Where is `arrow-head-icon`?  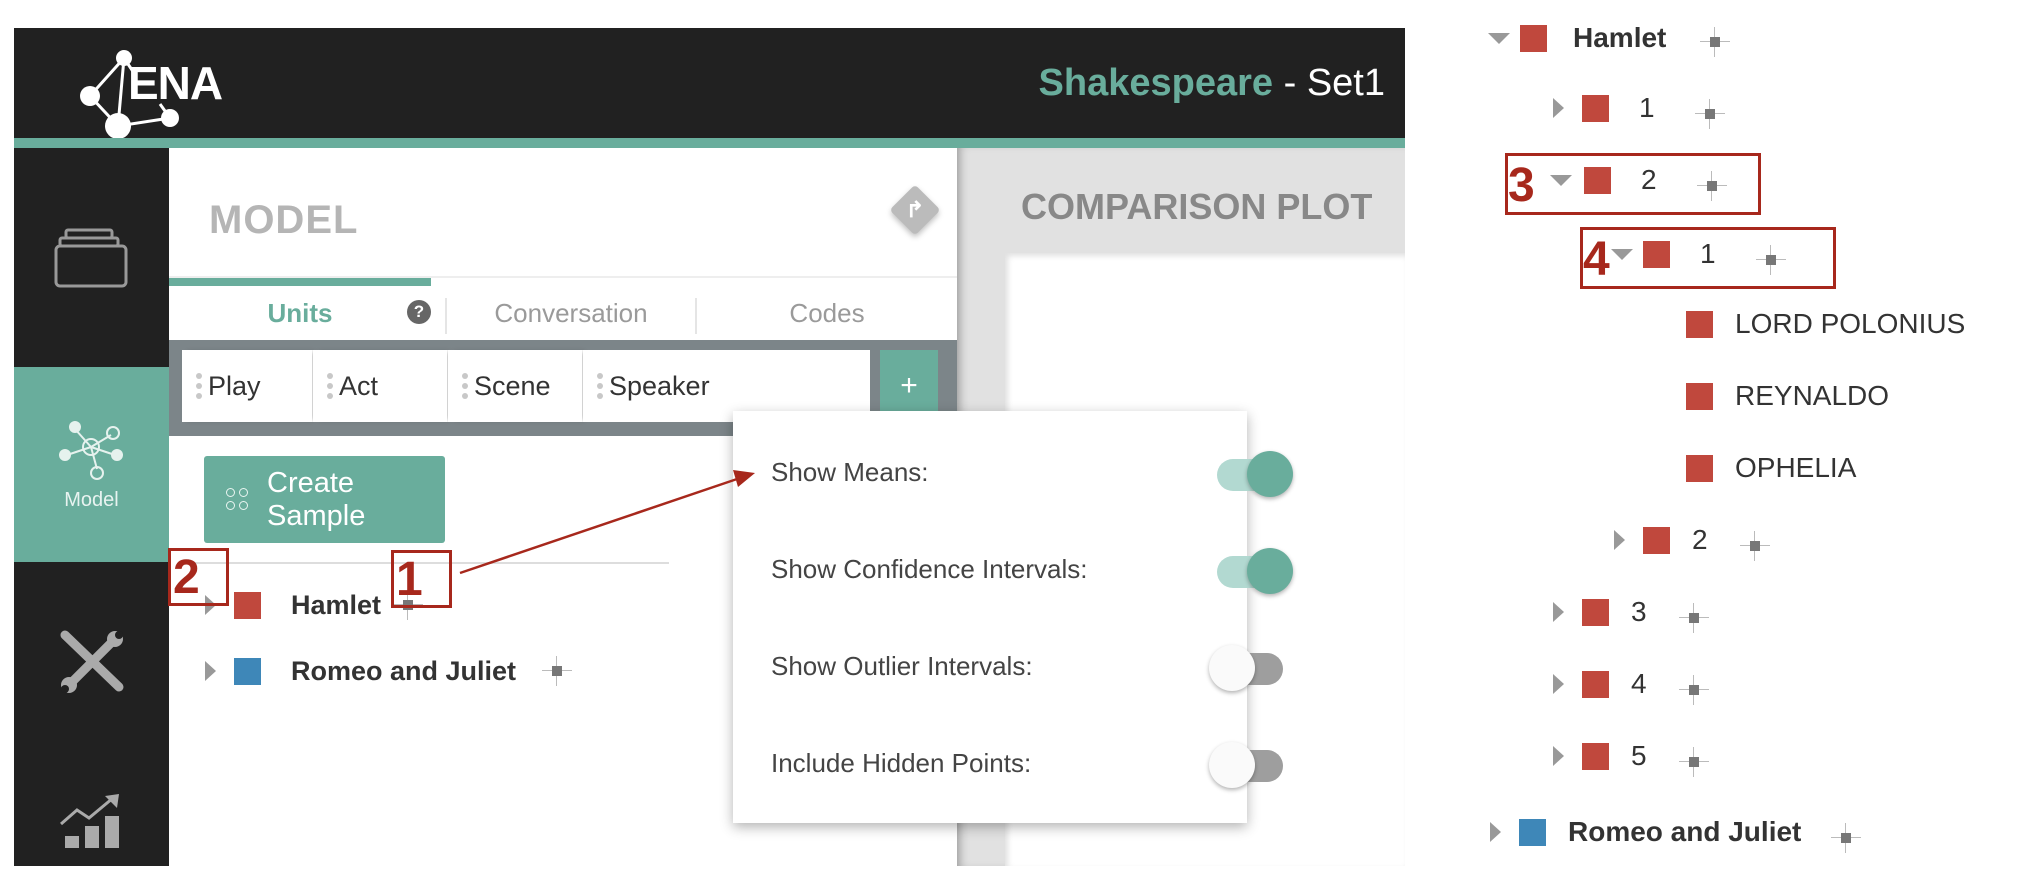 arrow-head-icon is located at coordinates (744, 478).